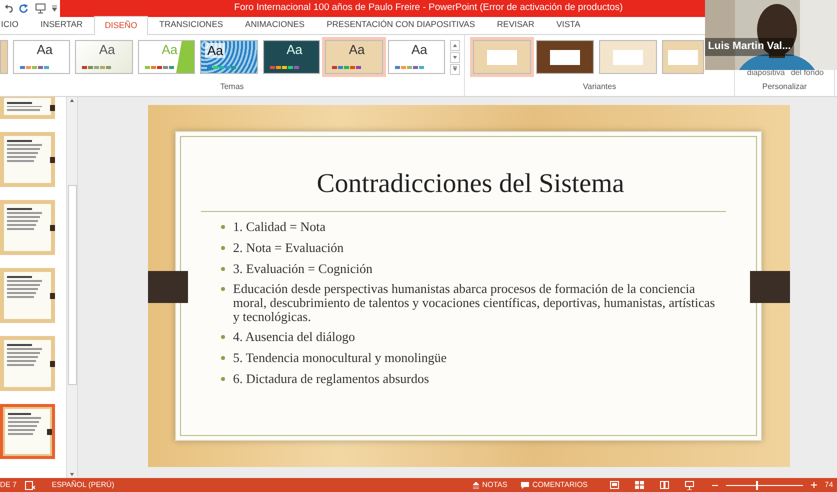 This screenshot has height=492, width=837. Describe the element at coordinates (639, 485) in the screenshot. I see `slide-sorter-icon` at that location.